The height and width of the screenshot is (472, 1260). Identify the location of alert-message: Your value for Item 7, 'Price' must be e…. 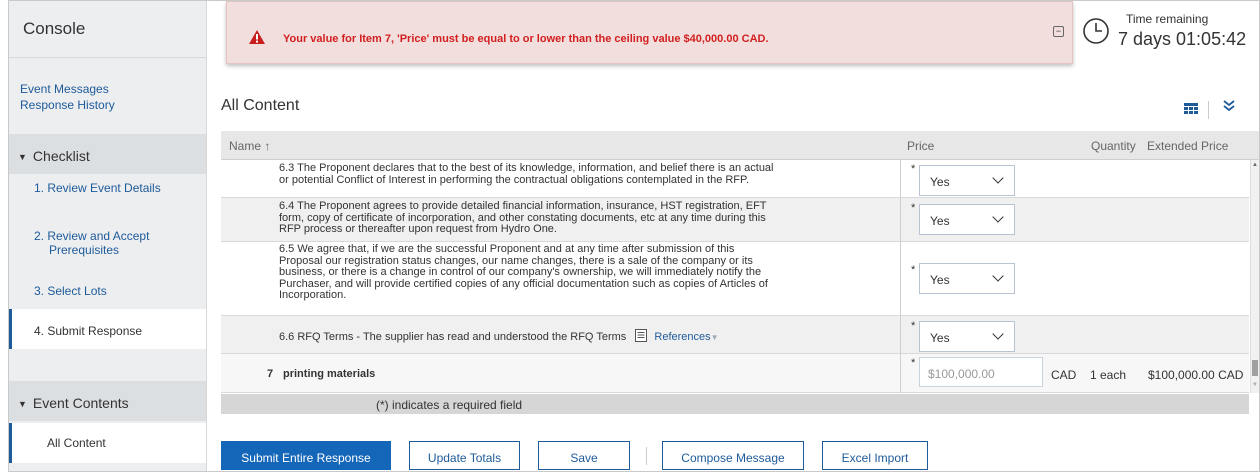
(526, 39).